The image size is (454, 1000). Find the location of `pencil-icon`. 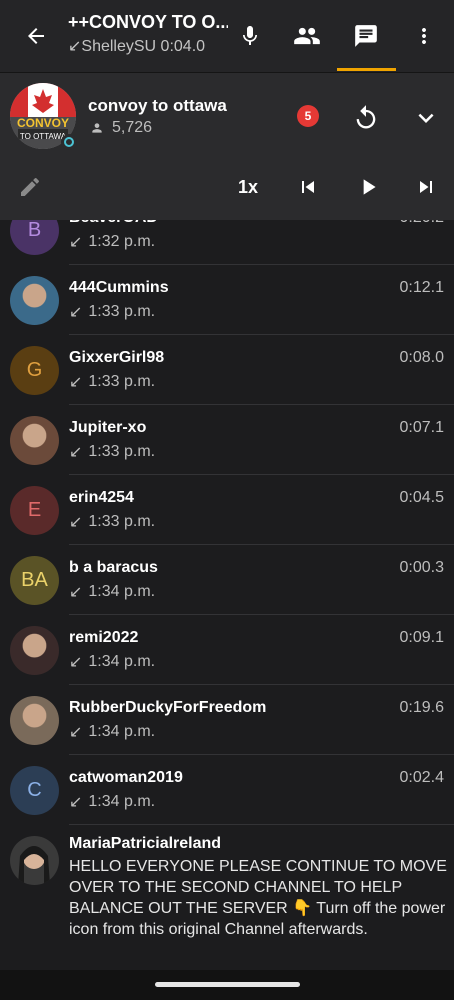

pencil-icon is located at coordinates (30, 186).